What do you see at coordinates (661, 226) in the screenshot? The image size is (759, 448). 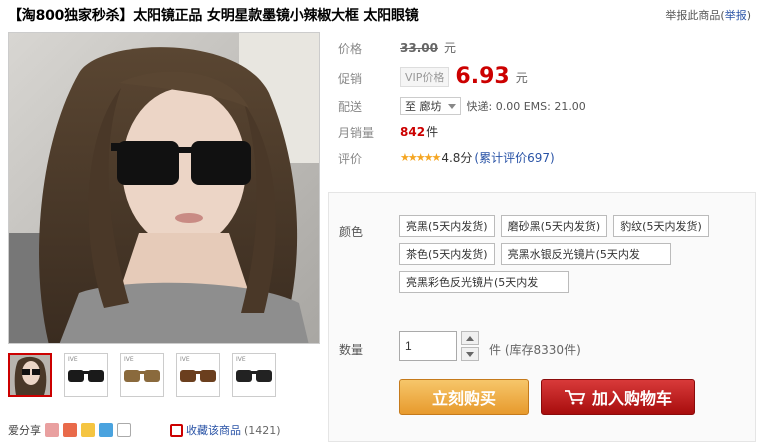 I see `color-option: 豹纹(5天内发货)` at bounding box center [661, 226].